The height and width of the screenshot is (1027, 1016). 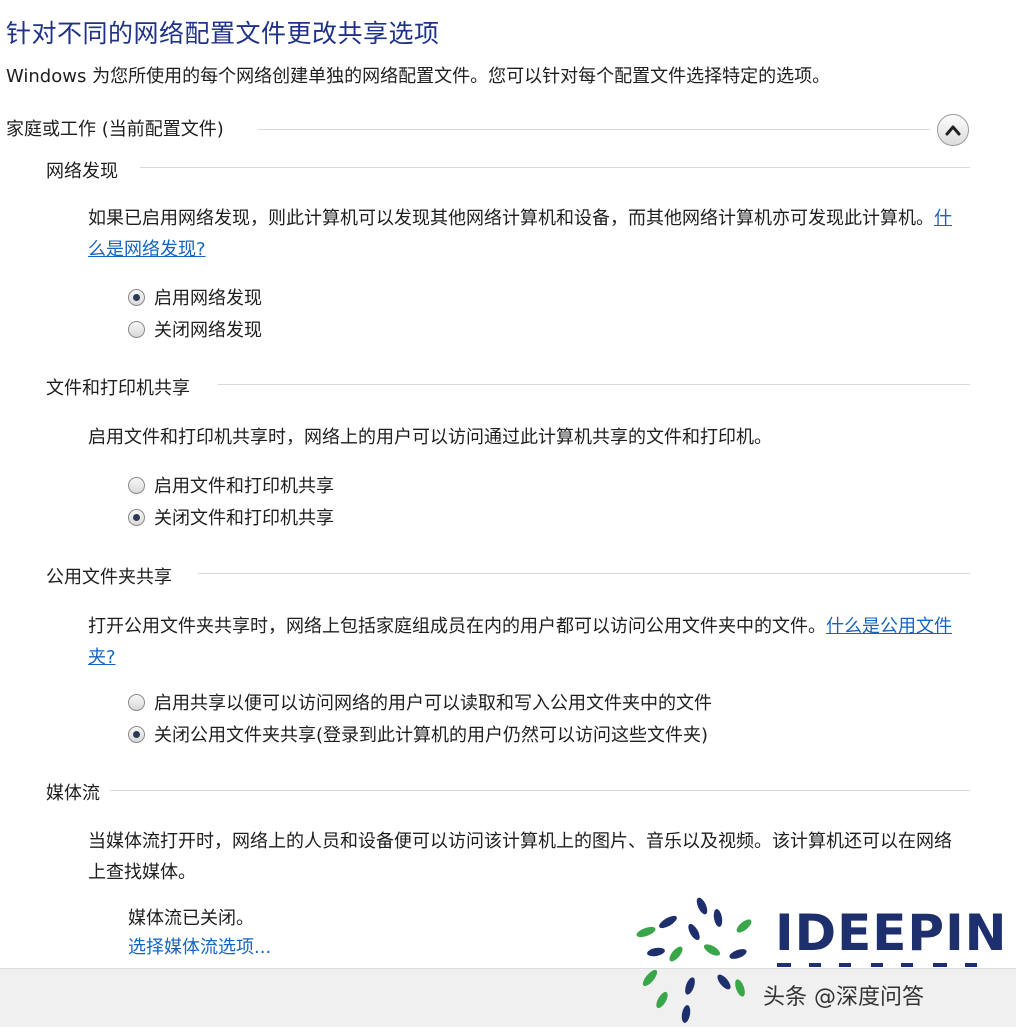 I want to click on radio-label: 关闭公用文件夹共享(登录到此计算机的用户仍然可以访问这些文件夹), so click(x=431, y=735).